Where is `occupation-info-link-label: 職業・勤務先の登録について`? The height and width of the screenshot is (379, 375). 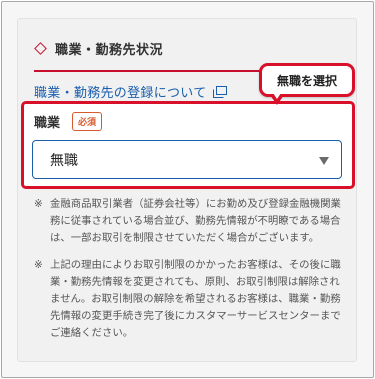 occupation-info-link-label: 職業・勤務先の登録について is located at coordinates (120, 93).